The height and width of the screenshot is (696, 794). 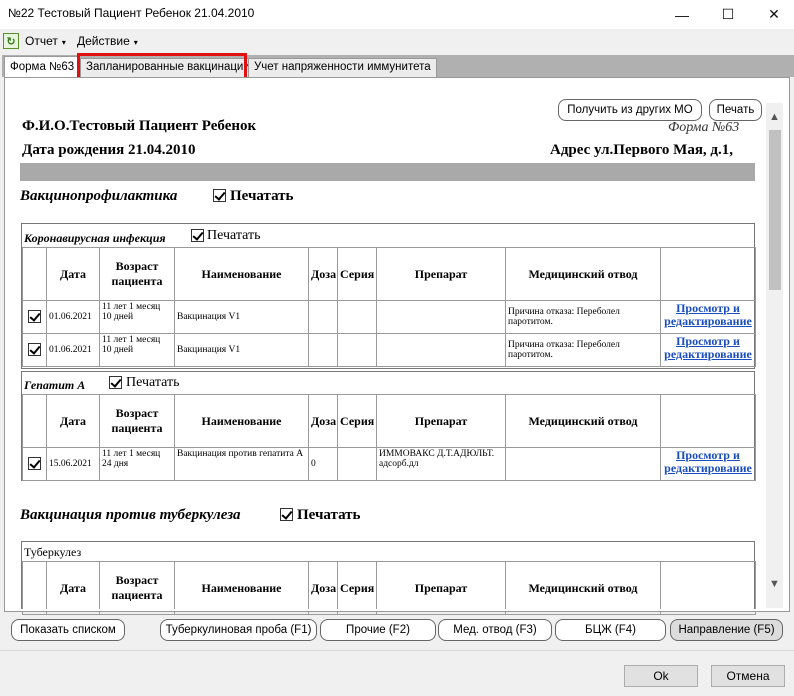 I want to click on print-label-covid: Печатать, so click(x=234, y=235).